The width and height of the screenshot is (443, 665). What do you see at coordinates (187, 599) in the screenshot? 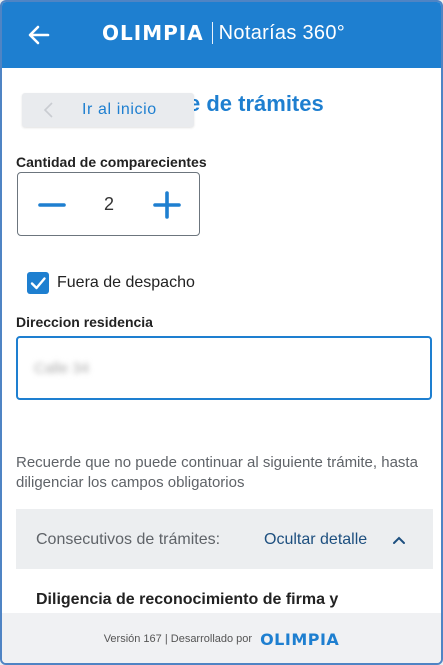
I see `tramite-item: Diligencia de reconocimiento de firma y` at bounding box center [187, 599].